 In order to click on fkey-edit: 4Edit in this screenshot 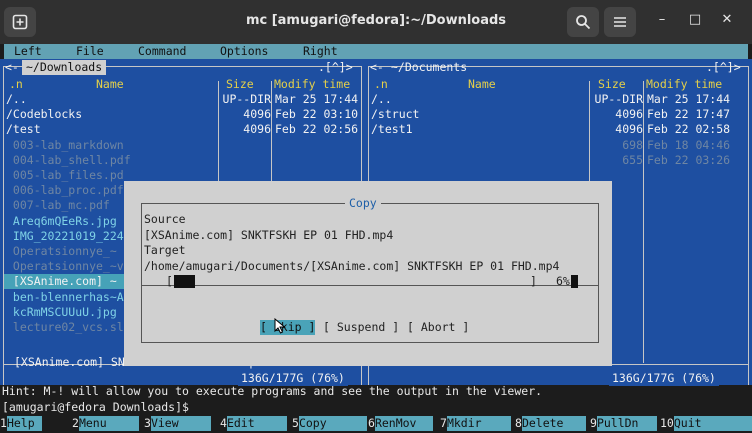, I will do `click(253, 423)`.